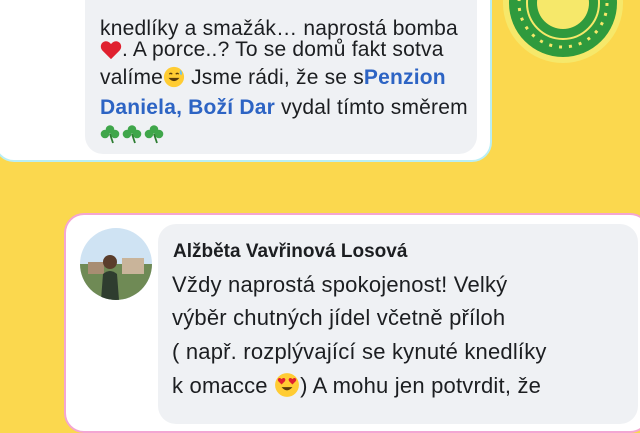 This screenshot has height=433, width=640. What do you see at coordinates (563, 31) in the screenshot?
I see `decorative-badge-icon` at bounding box center [563, 31].